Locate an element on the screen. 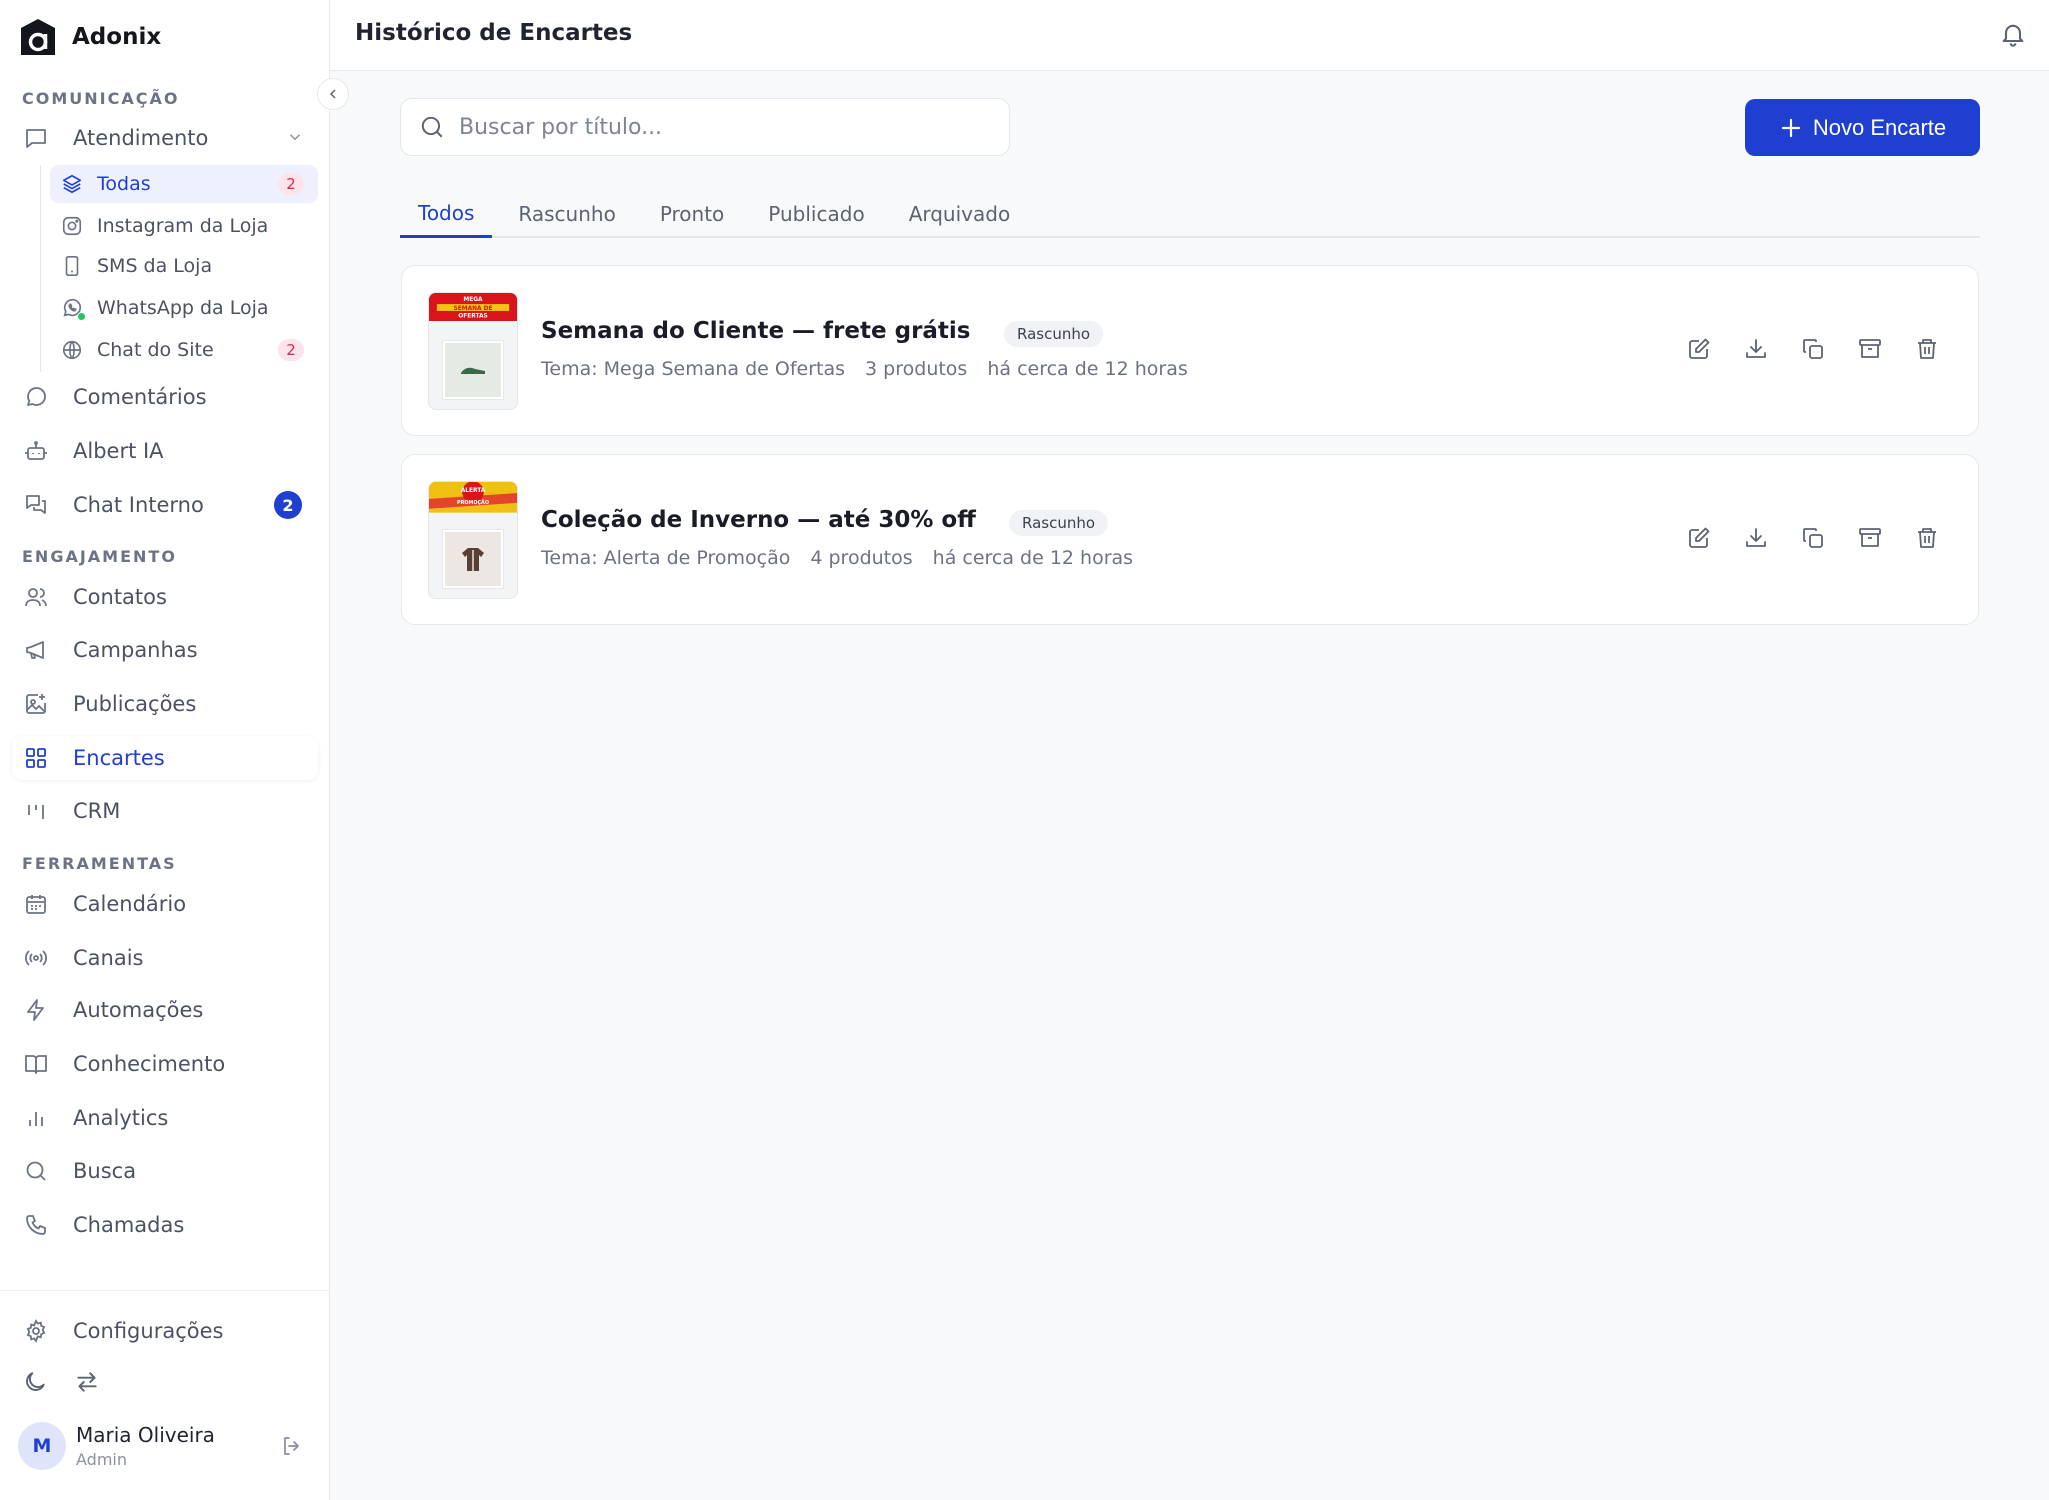 The width and height of the screenshot is (2049, 1500). user-name: Maria Oliveira is located at coordinates (145, 1435).